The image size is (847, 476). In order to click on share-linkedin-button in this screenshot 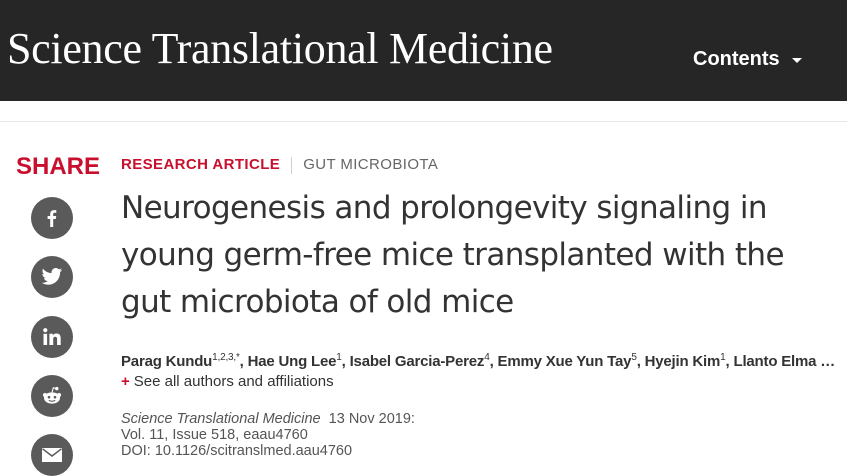, I will do `click(52, 337)`.